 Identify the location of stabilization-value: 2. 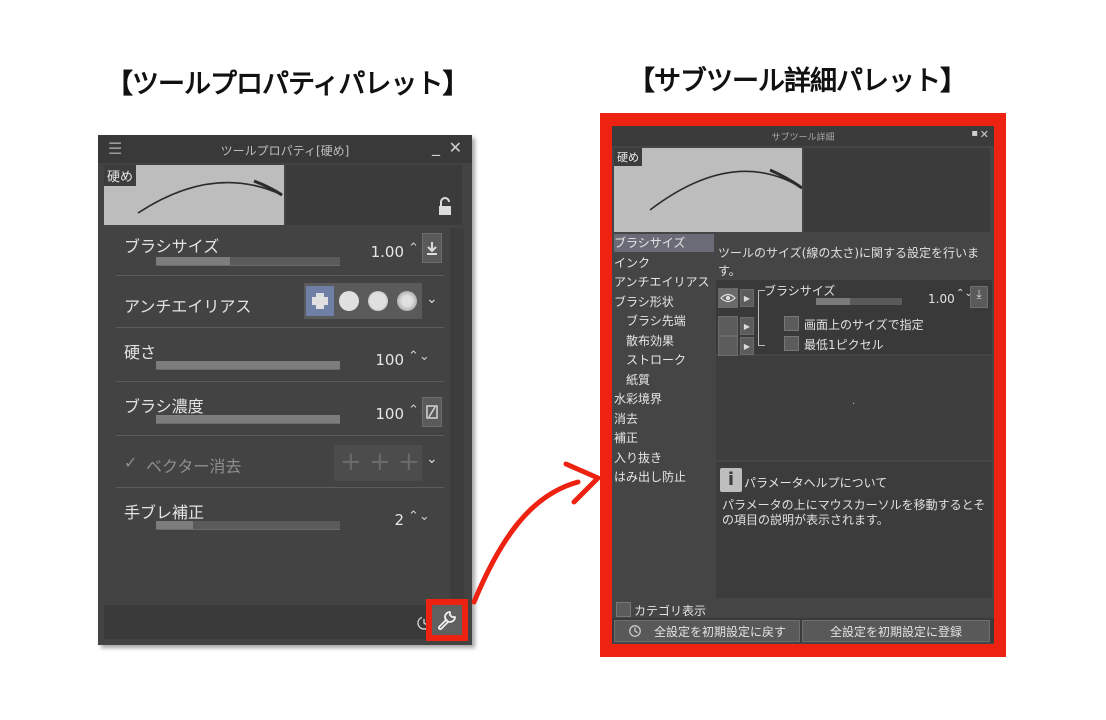
(374, 520).